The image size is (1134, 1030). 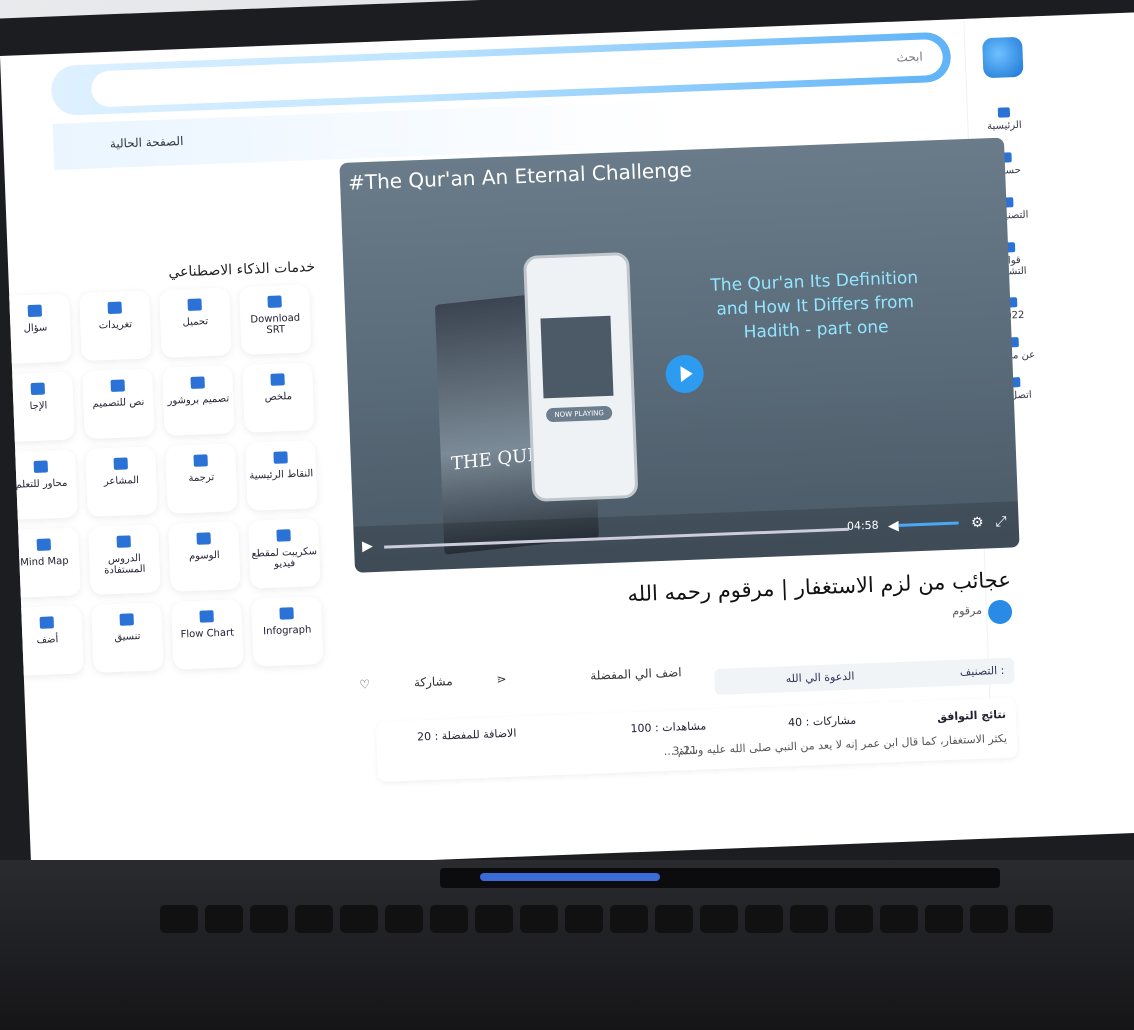 What do you see at coordinates (287, 631) in the screenshot?
I see `ai-card-infograph: Infograph` at bounding box center [287, 631].